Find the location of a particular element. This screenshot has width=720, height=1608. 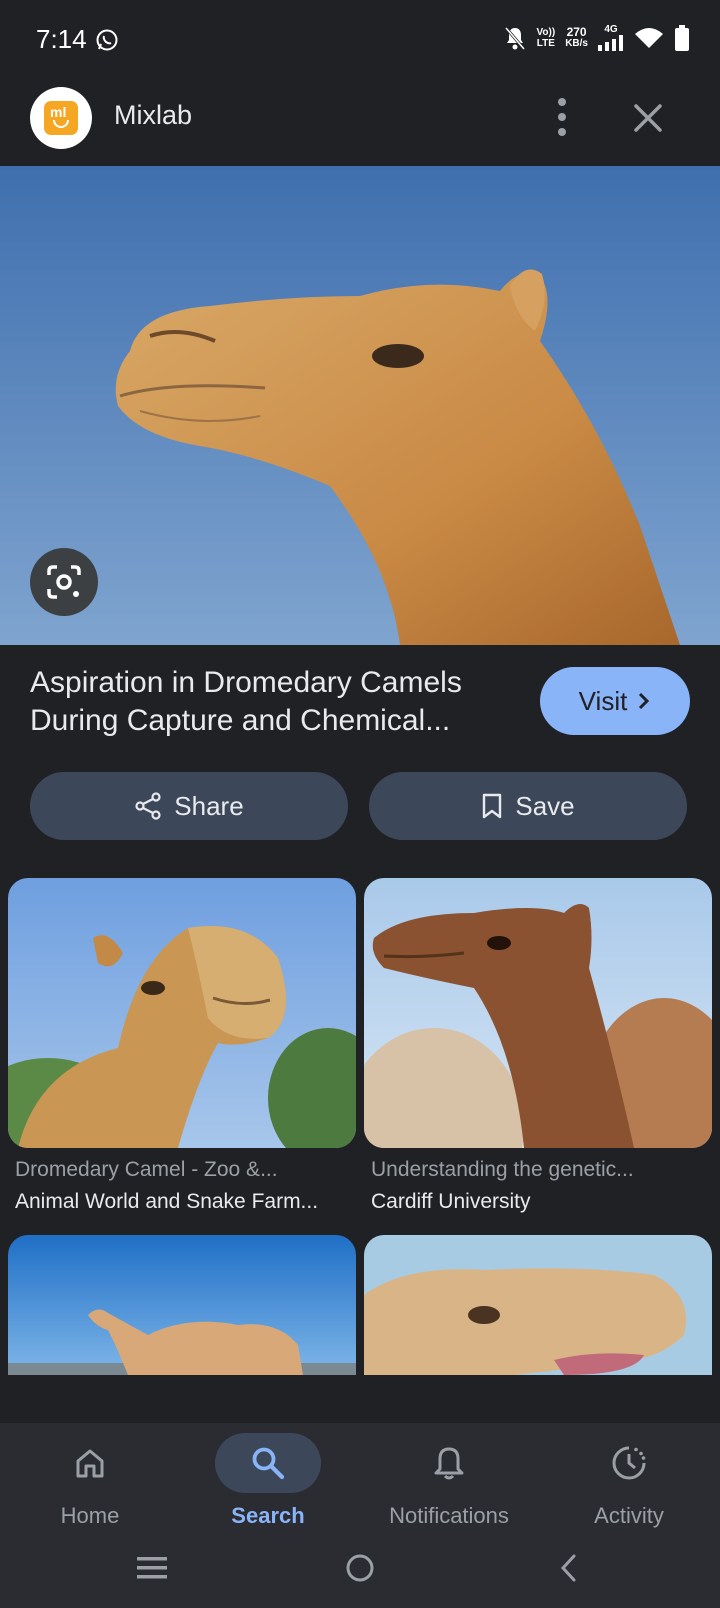

mixlab-logo-icon: ml is located at coordinates (61, 118).